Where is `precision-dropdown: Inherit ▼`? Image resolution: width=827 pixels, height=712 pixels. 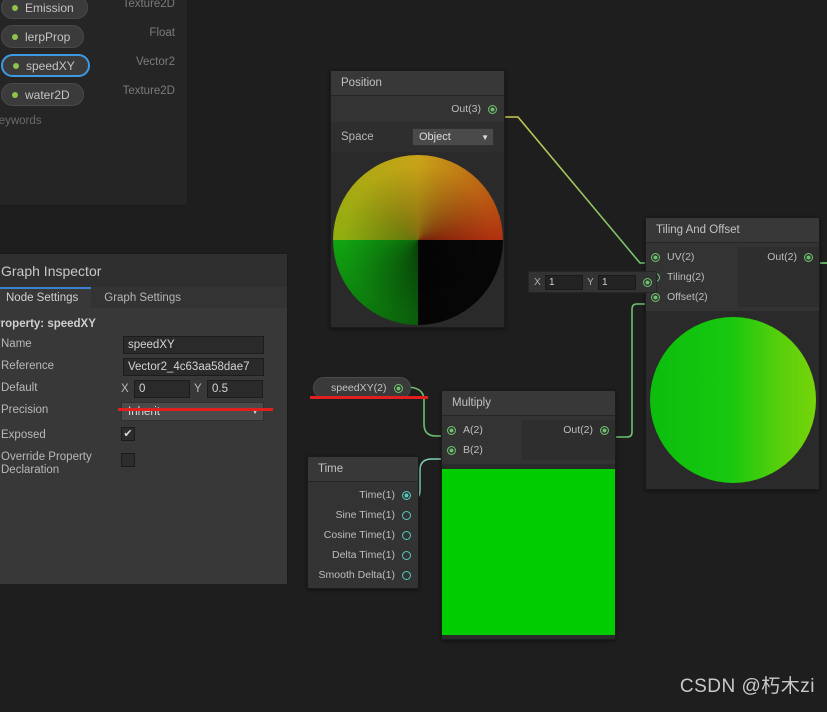 precision-dropdown: Inherit ▼ is located at coordinates (192, 411).